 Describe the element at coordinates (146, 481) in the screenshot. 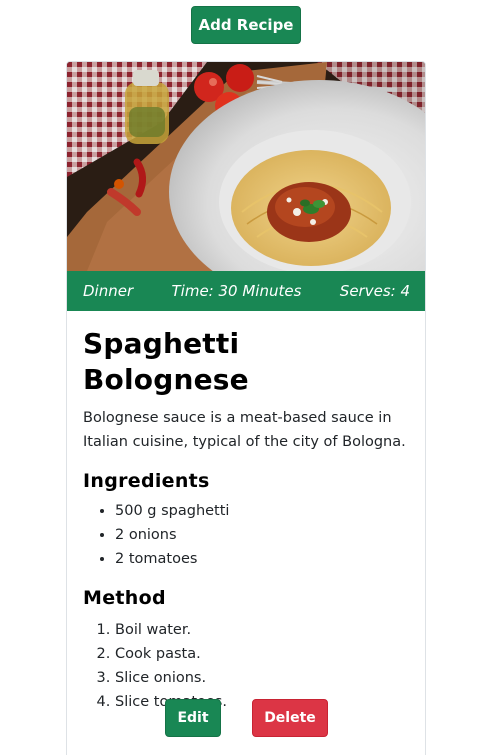

I see `ingredients-heading: Ingredients` at that location.